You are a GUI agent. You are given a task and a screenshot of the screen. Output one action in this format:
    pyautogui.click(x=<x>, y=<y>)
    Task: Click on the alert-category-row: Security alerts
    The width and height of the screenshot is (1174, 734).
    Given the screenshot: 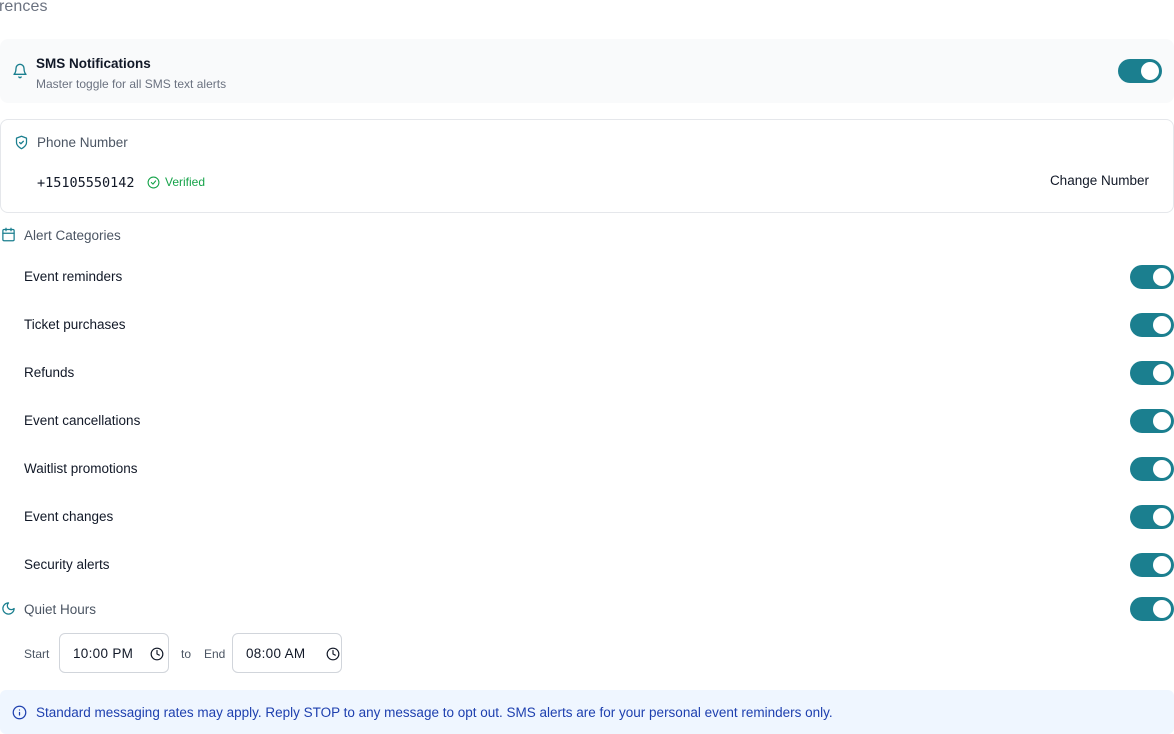 What is the action you would take?
    pyautogui.click(x=599, y=565)
    